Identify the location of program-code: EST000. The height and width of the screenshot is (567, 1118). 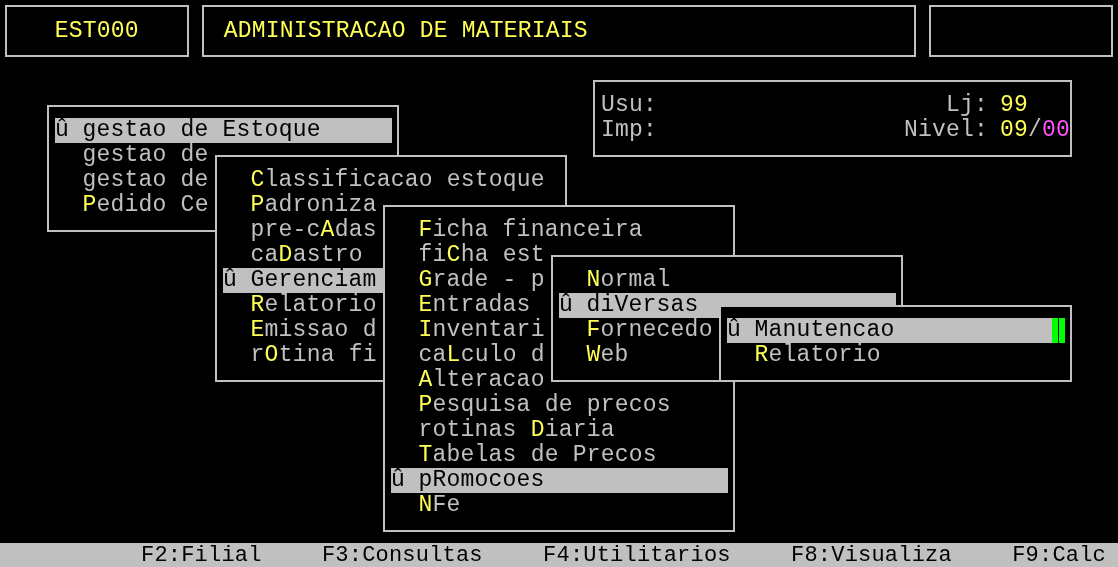
(96, 31).